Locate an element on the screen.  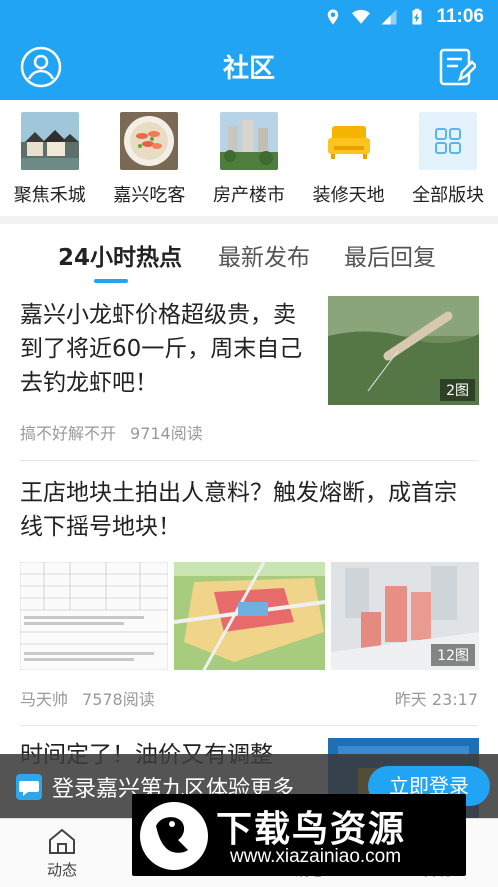
section-divider is located at coordinates (249, 220).